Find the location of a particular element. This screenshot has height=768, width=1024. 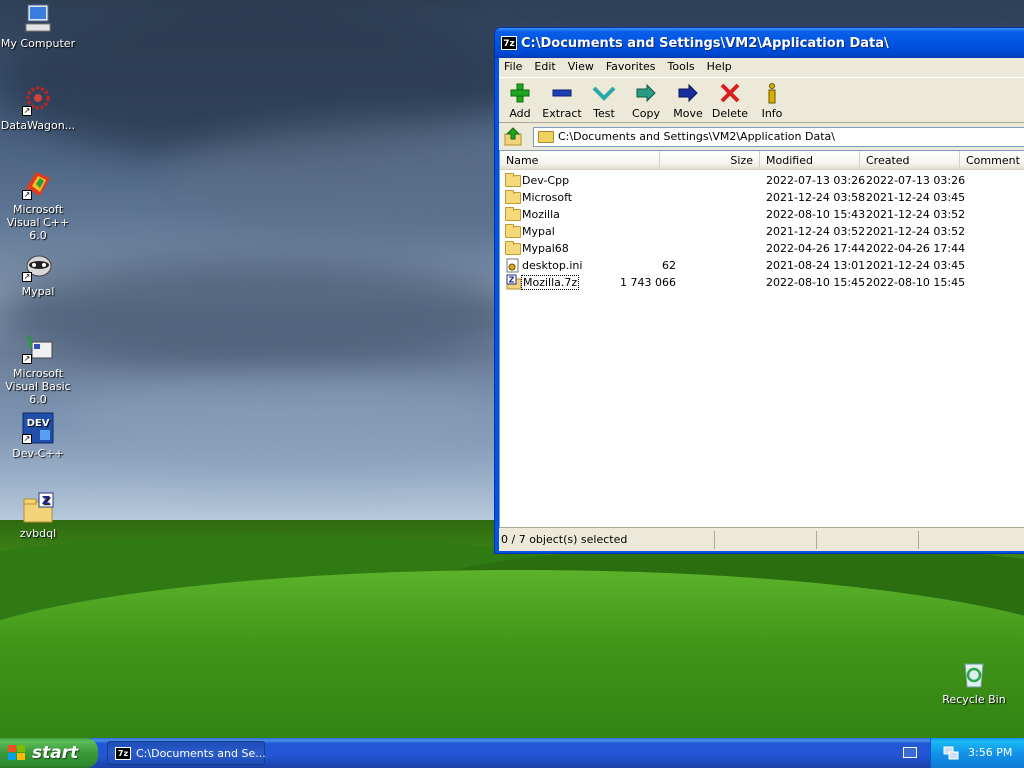

extract-button: Extract is located at coordinates (562, 101).